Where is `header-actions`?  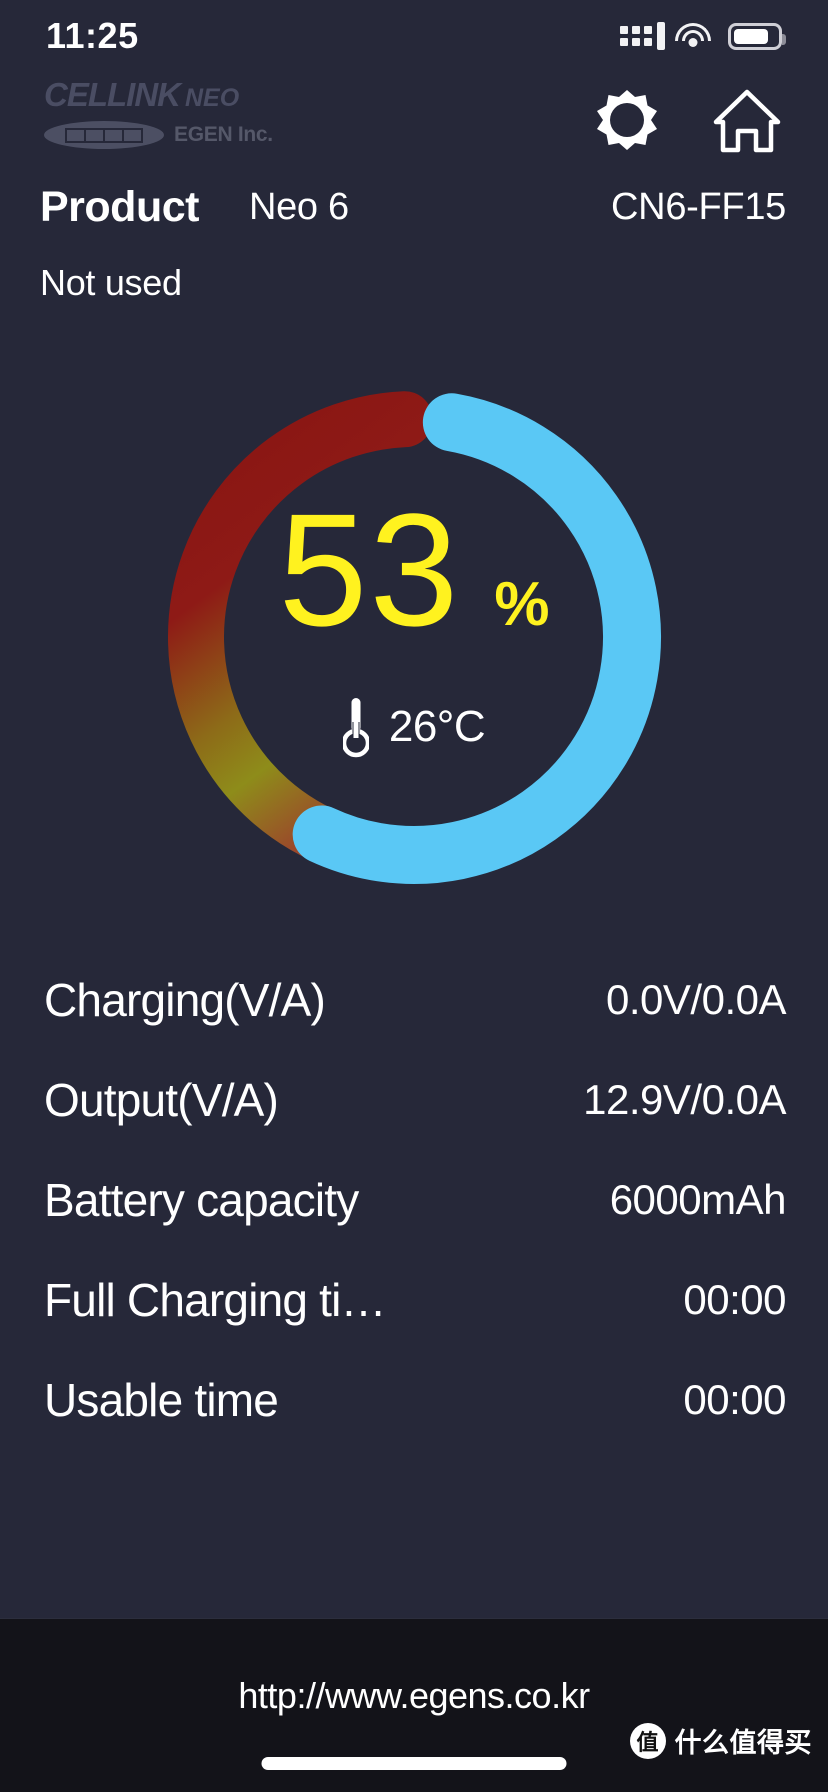
header-actions is located at coordinates (687, 121).